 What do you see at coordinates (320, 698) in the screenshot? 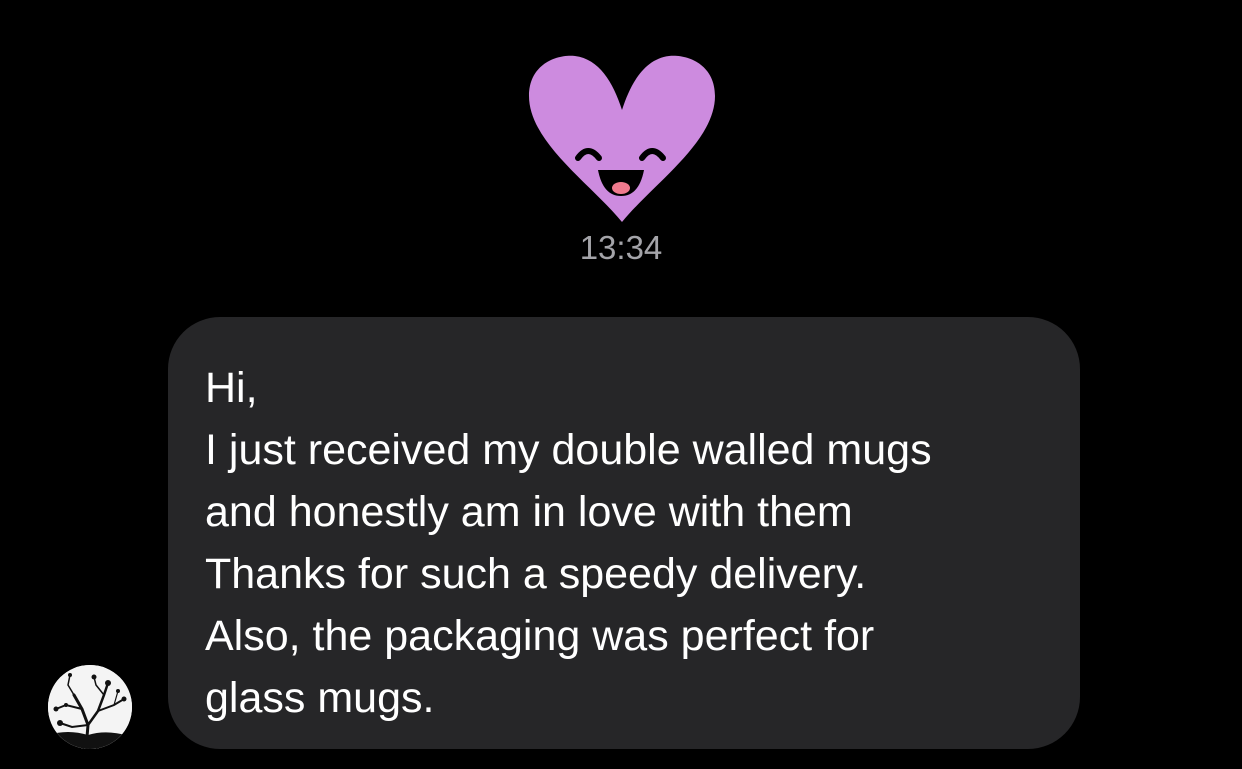
I see `message-line: glass mugs.` at bounding box center [320, 698].